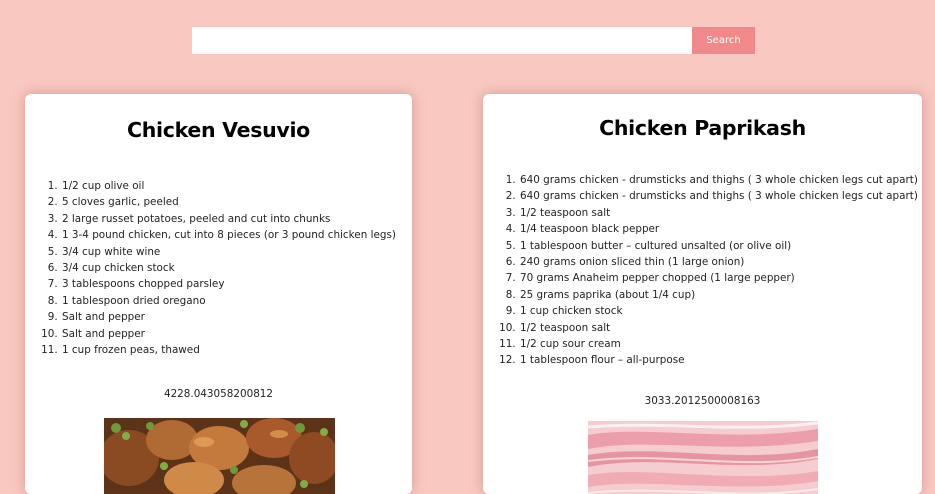  What do you see at coordinates (236, 186) in the screenshot?
I see `ingredient-item: 1/2 cup olive oil` at bounding box center [236, 186].